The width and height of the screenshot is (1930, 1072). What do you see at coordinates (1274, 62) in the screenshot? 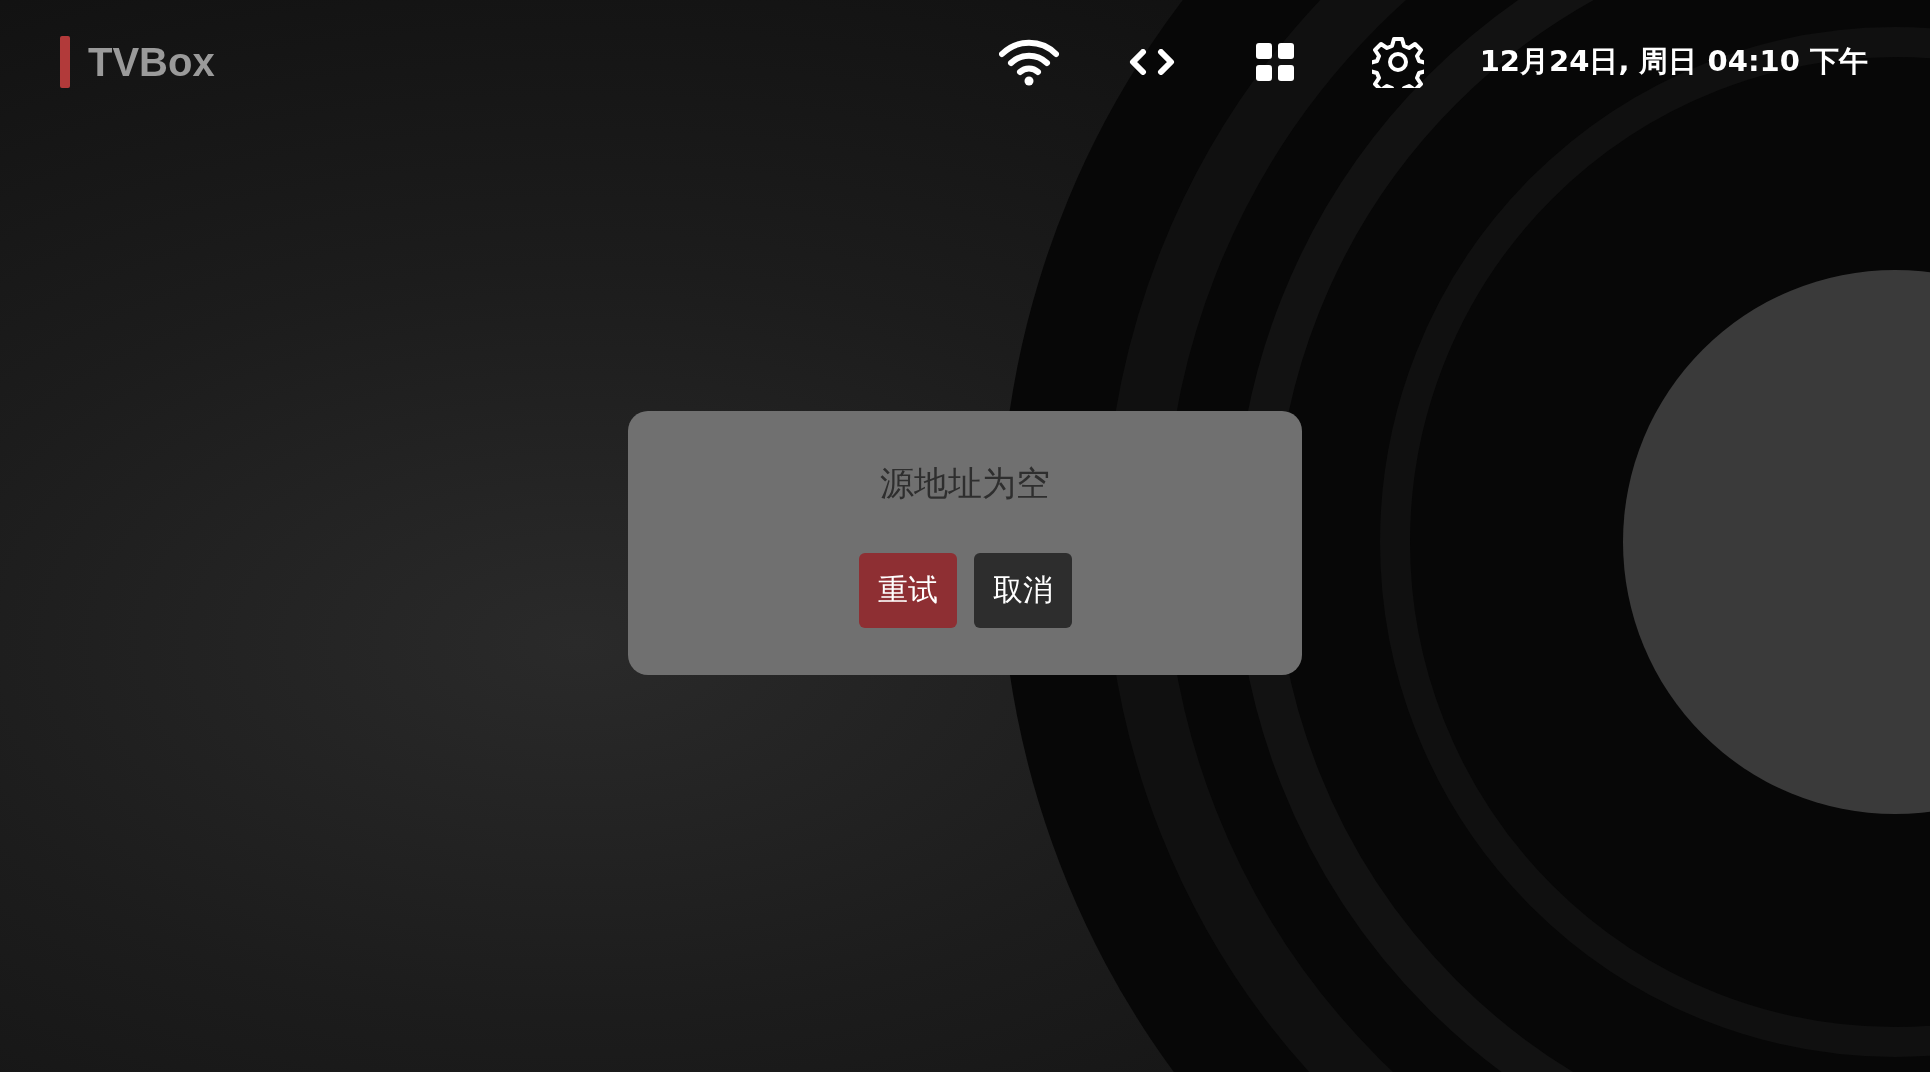
I see `grid-icon` at bounding box center [1274, 62].